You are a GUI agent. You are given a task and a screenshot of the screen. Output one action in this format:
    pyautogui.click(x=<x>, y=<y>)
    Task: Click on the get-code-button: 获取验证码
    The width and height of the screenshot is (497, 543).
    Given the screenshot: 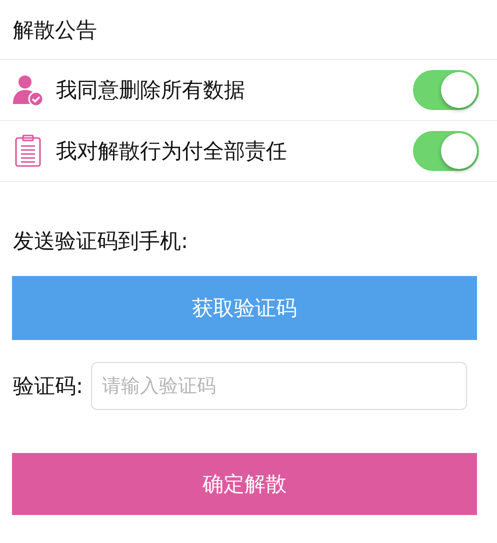 What is the action you would take?
    pyautogui.click(x=244, y=308)
    